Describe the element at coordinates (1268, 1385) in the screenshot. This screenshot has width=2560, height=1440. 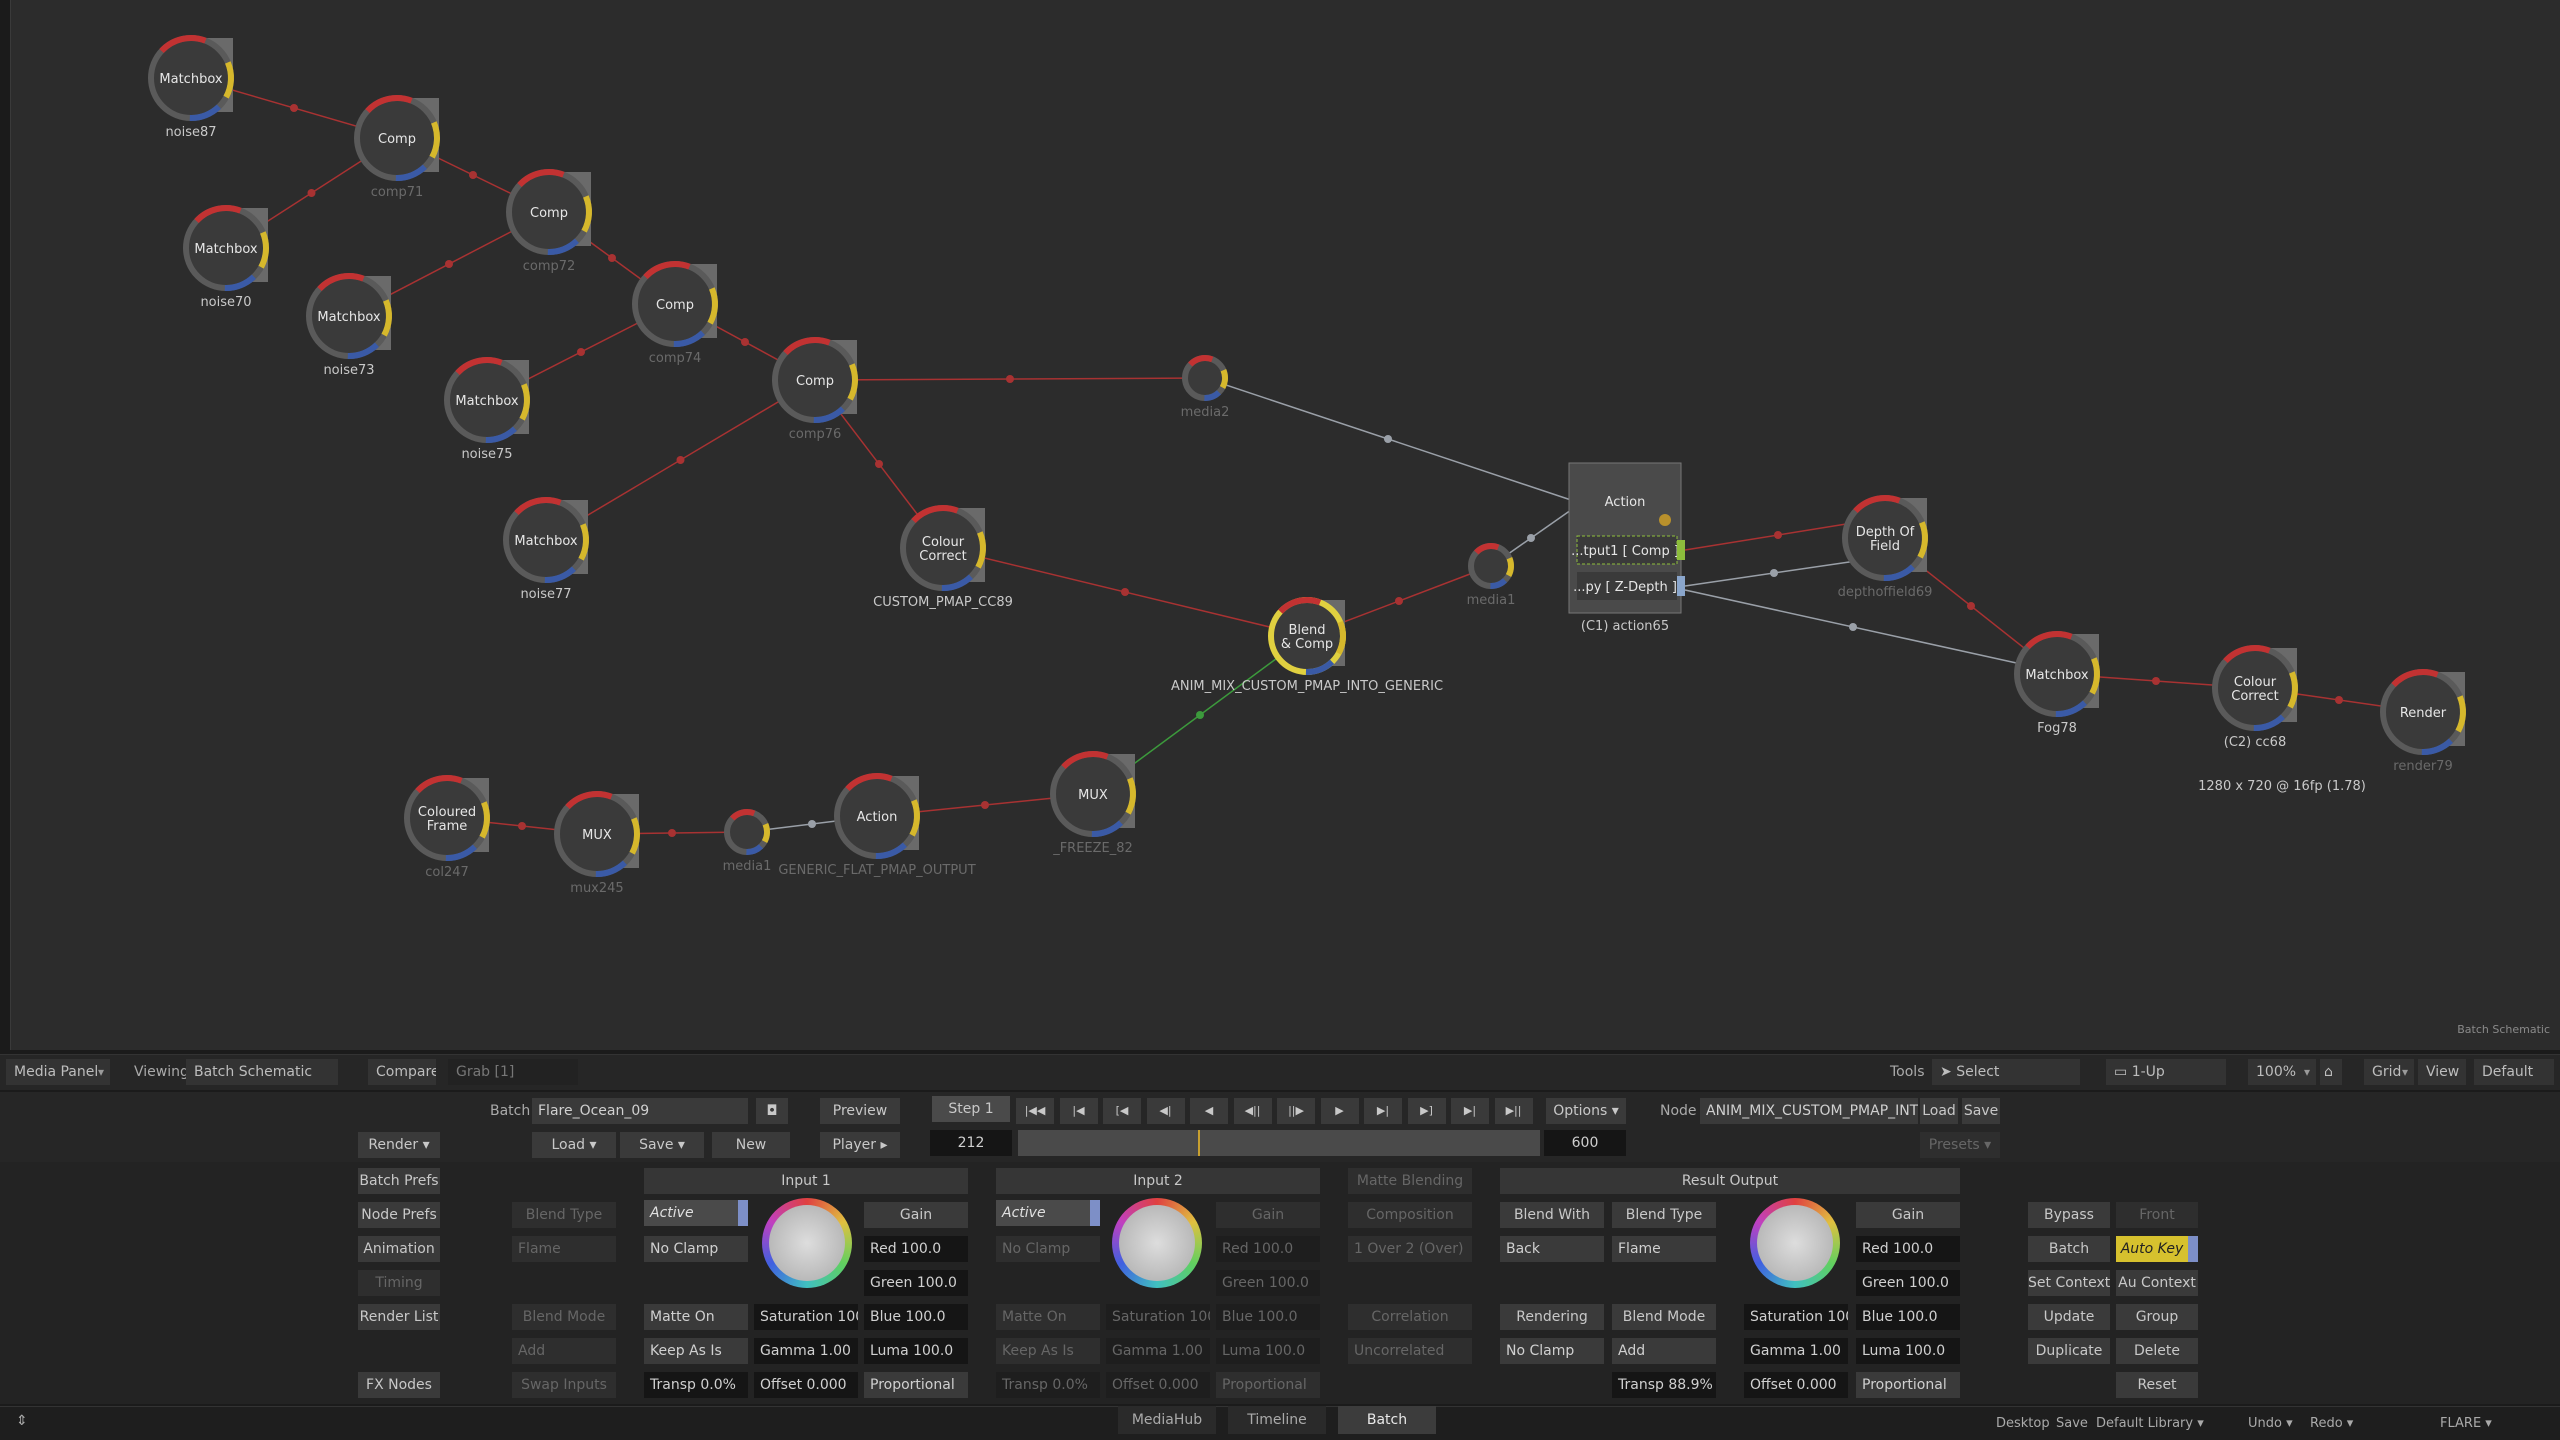
I see `input2-proportional-field: Proportional` at that location.